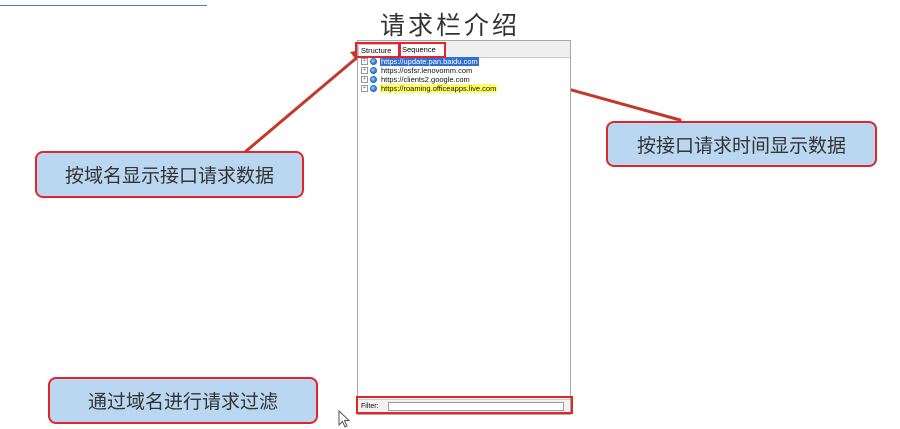 This screenshot has height=429, width=900. I want to click on tab-structure: Structure, so click(378, 50).